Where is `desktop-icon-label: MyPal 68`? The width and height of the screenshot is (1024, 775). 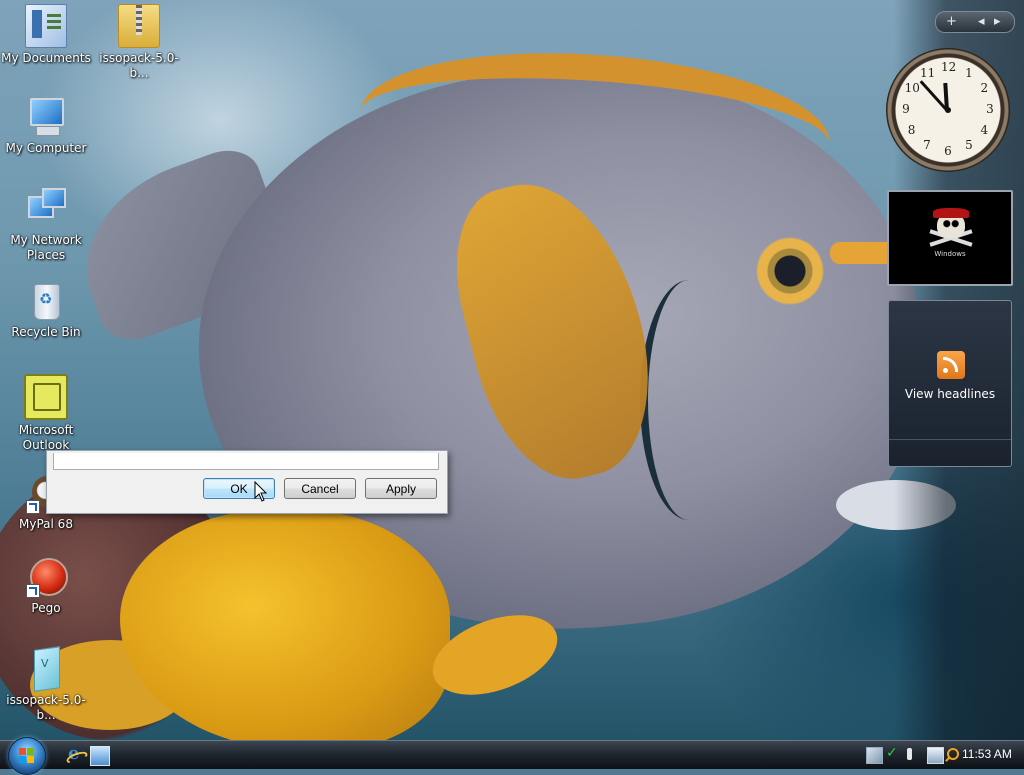 desktop-icon-label: MyPal 68 is located at coordinates (46, 524).